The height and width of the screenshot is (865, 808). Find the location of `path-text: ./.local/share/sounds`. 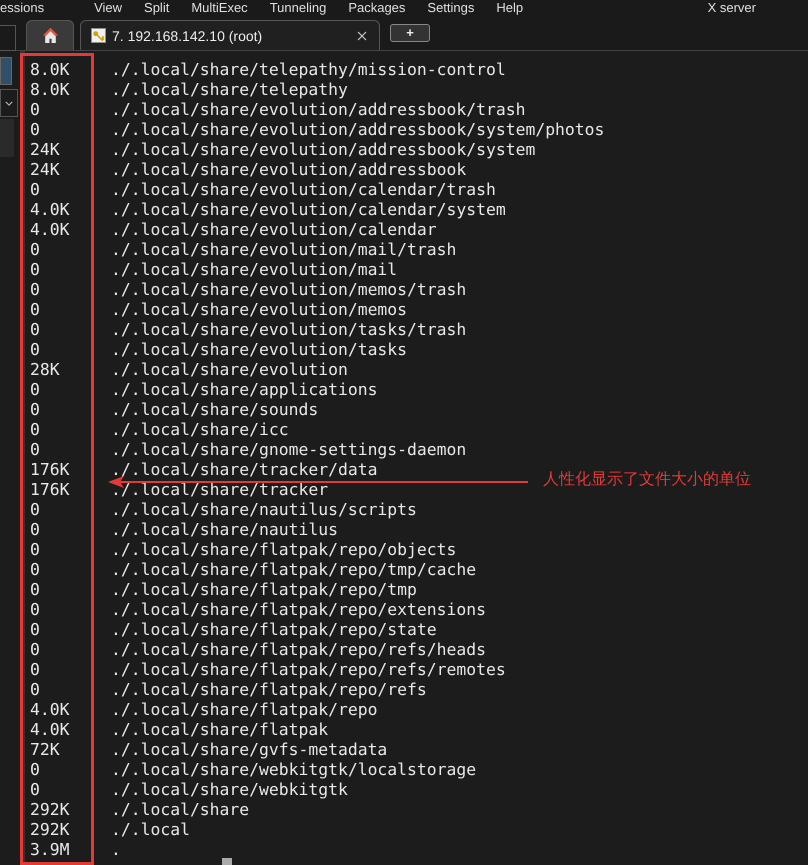

path-text: ./.local/share/sounds is located at coordinates (214, 410).